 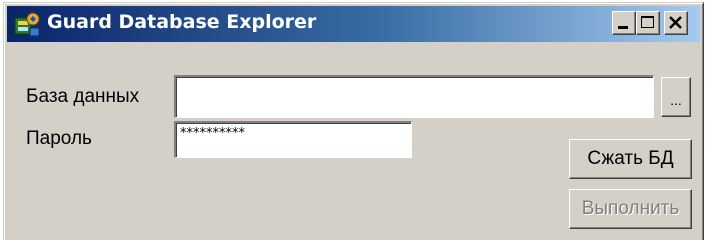 What do you see at coordinates (414, 96) in the screenshot?
I see `database-path-input` at bounding box center [414, 96].